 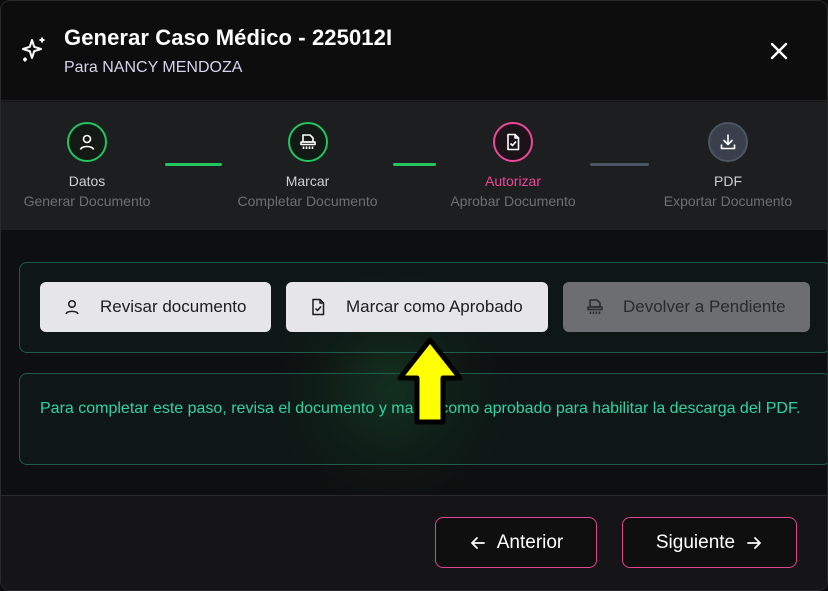 I want to click on modal-subtitle: Para NANCY MENDOZA, so click(x=153, y=67).